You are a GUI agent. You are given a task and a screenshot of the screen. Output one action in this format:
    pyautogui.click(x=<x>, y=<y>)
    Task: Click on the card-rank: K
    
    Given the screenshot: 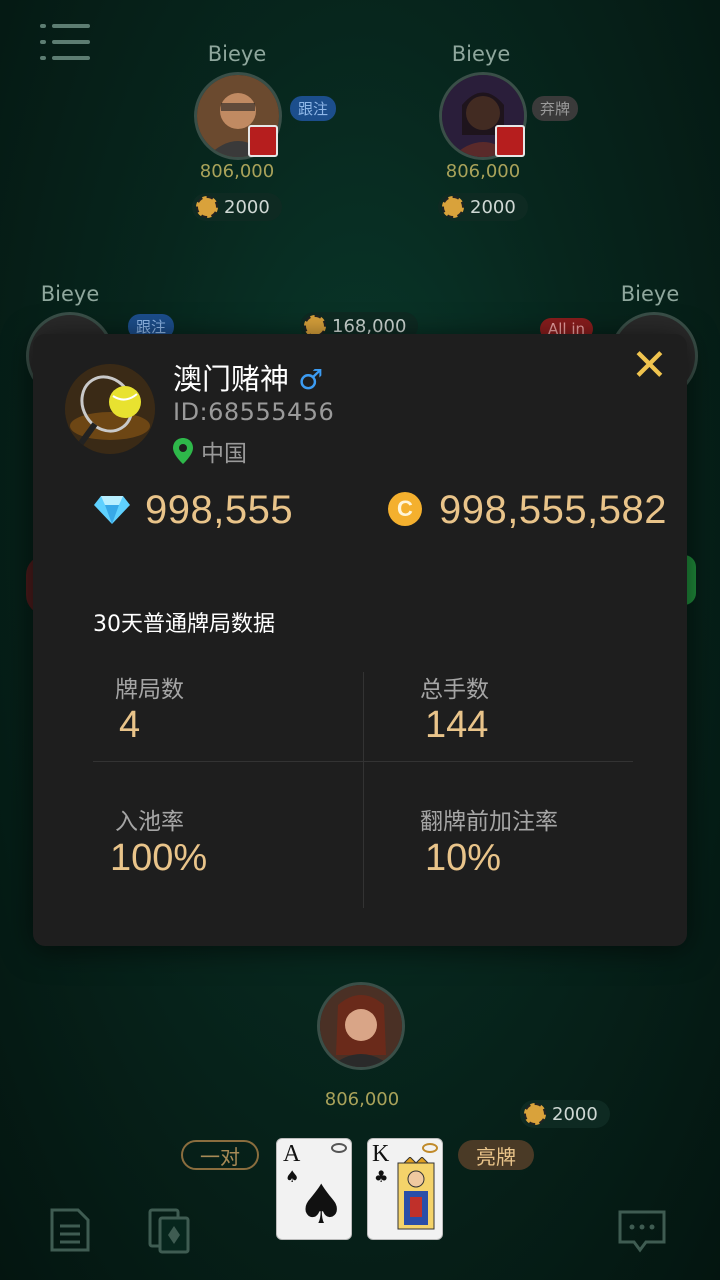 What is the action you would take?
    pyautogui.click(x=381, y=1154)
    